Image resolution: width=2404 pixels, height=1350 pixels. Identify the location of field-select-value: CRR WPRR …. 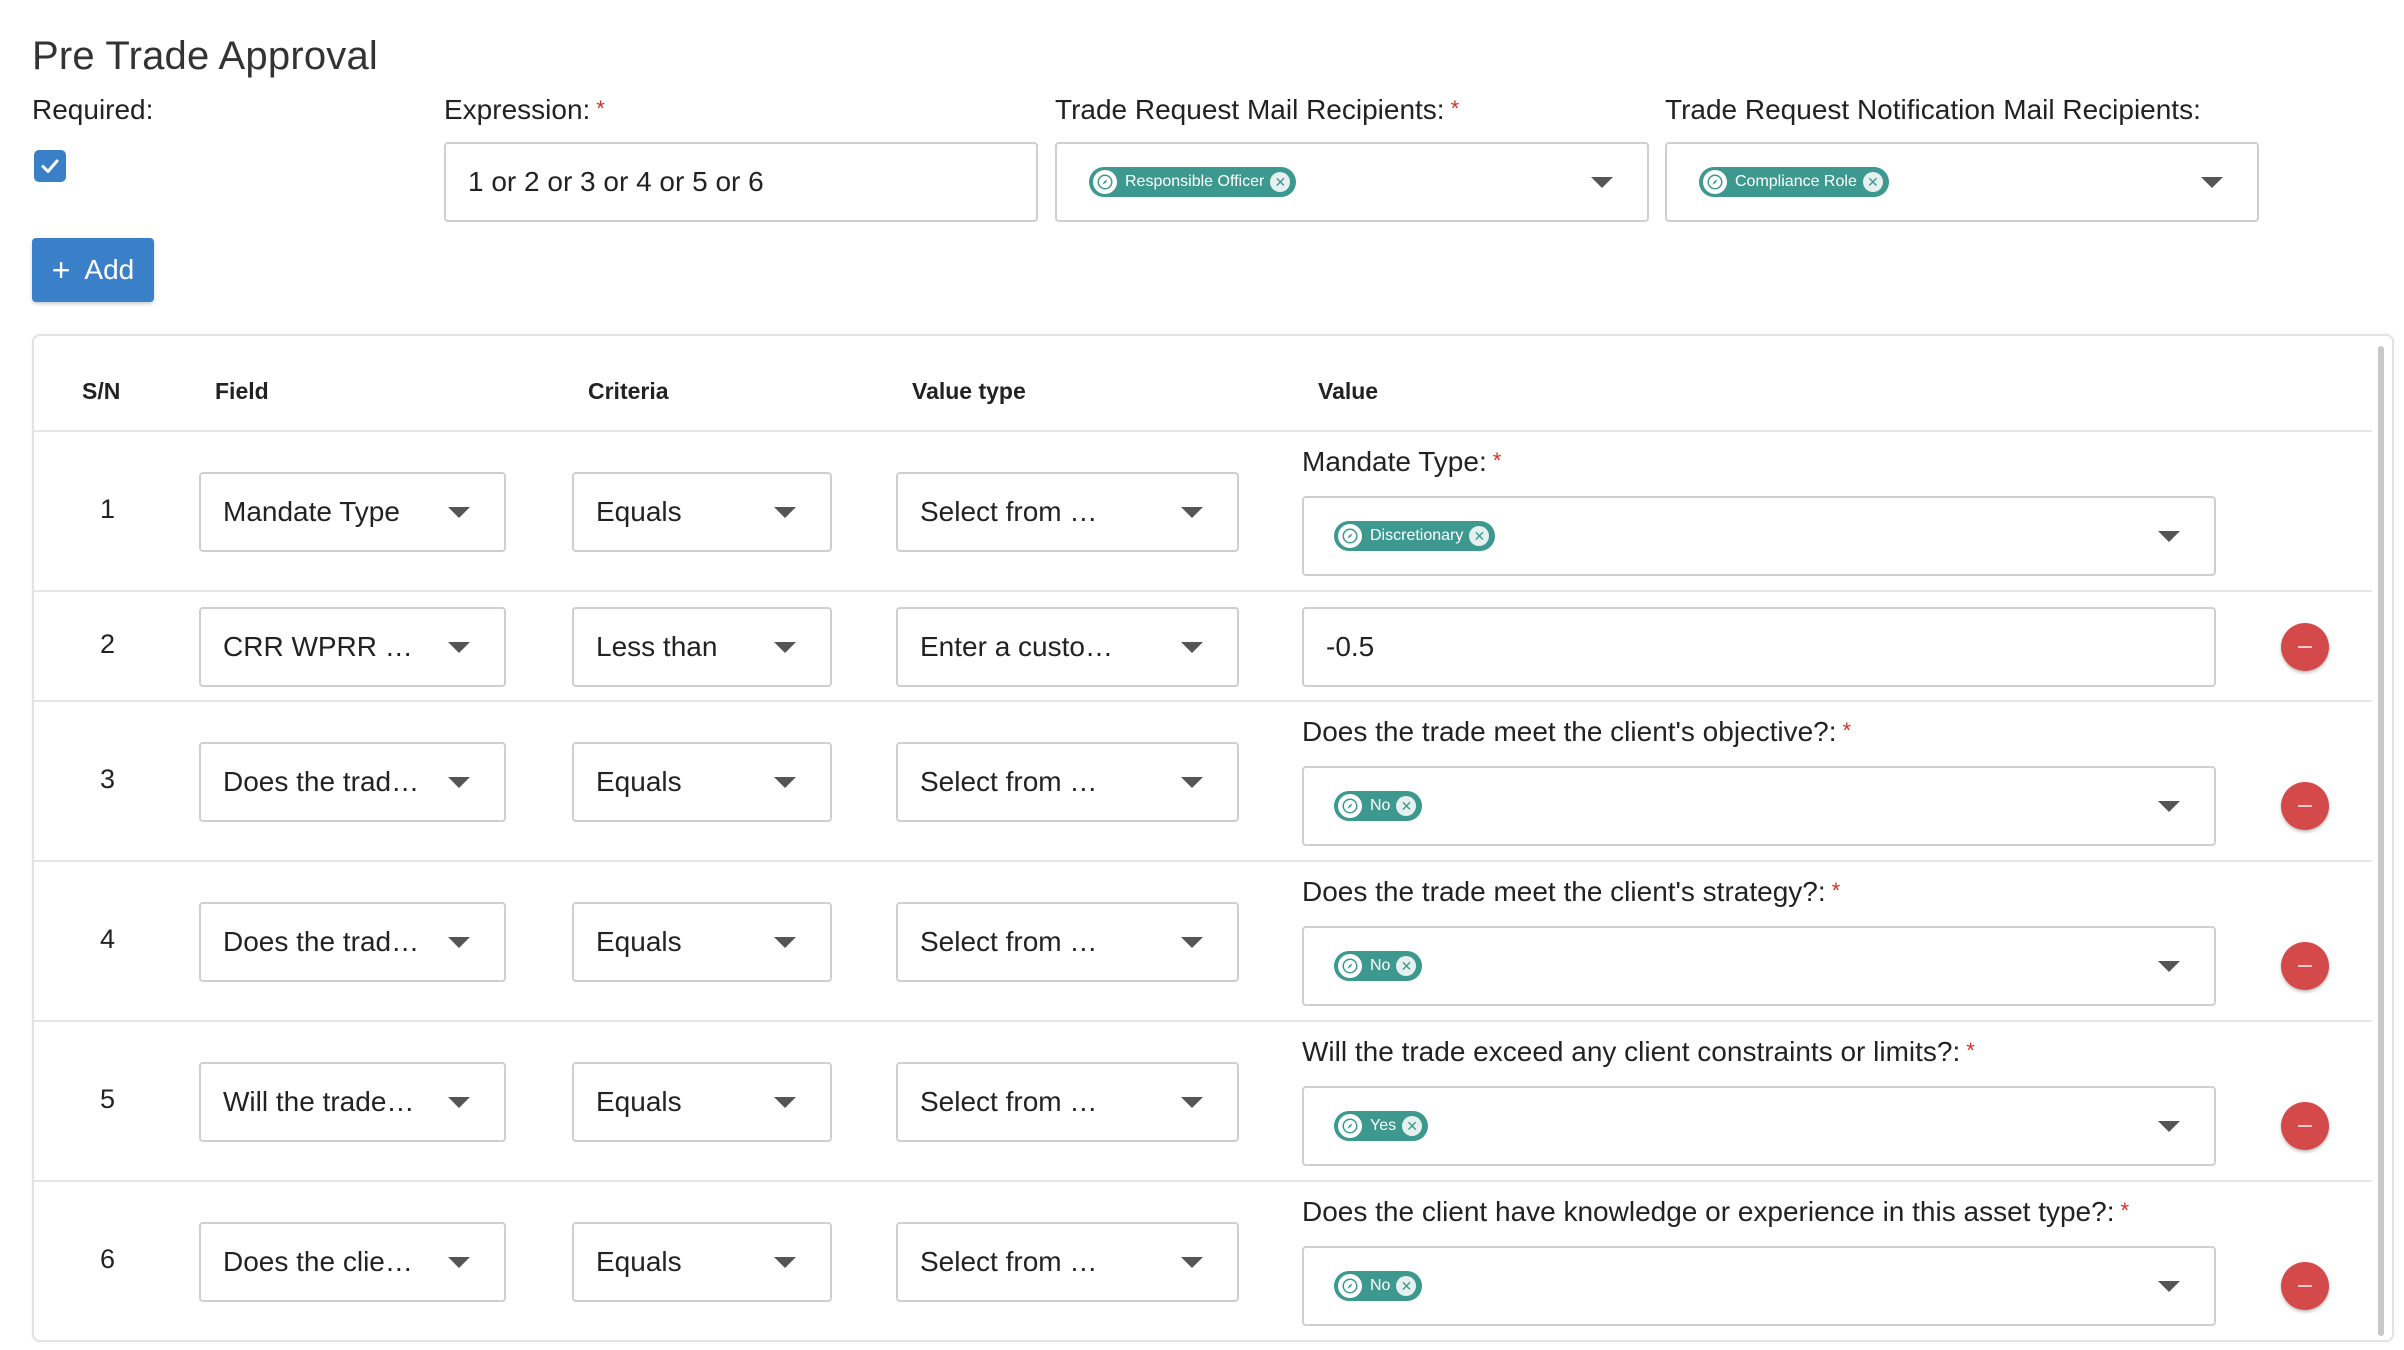
(318, 646).